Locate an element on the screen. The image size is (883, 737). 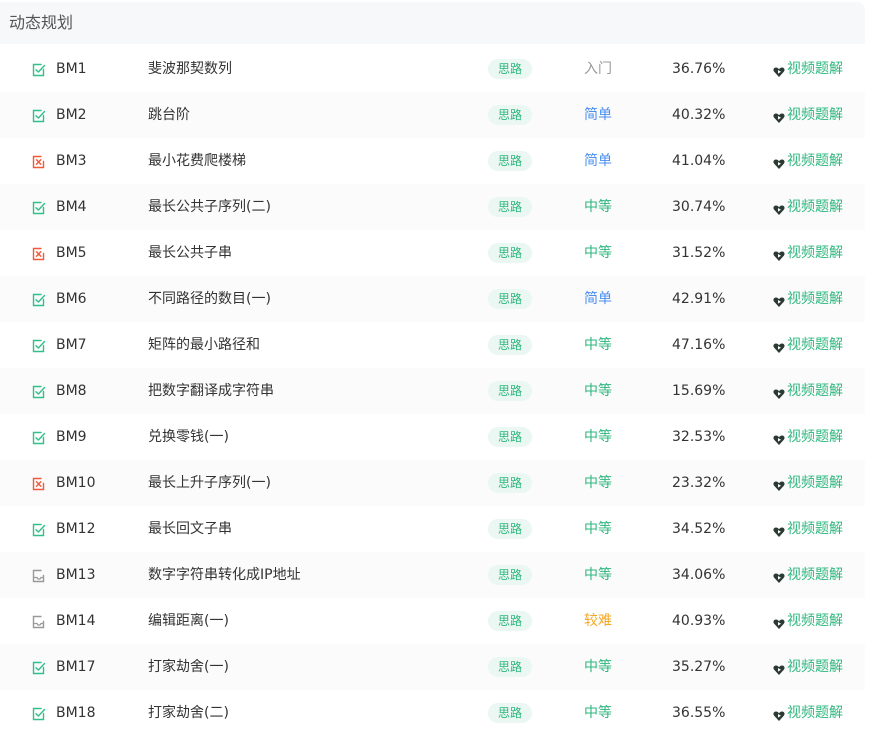
problem-row: BM14 编辑距离(一) 思路 较难 40.93% 视频题解 is located at coordinates (432, 621).